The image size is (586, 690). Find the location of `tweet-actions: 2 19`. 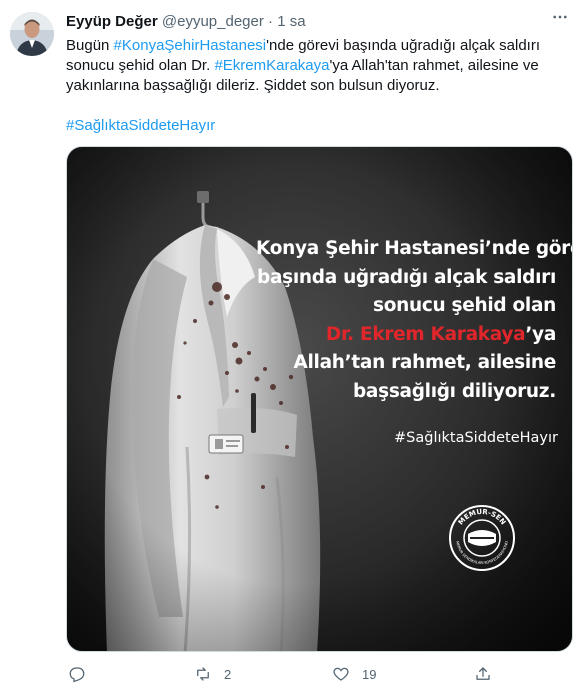

tweet-actions: 2 19 is located at coordinates (281, 674).